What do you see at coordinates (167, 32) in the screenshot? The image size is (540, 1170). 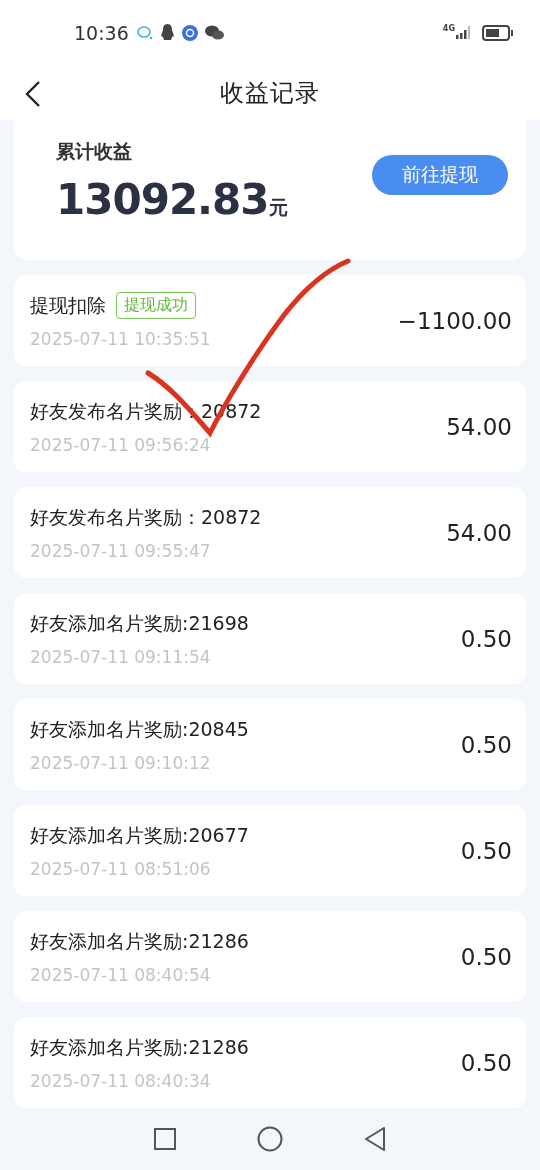 I see `penguin-icon` at bounding box center [167, 32].